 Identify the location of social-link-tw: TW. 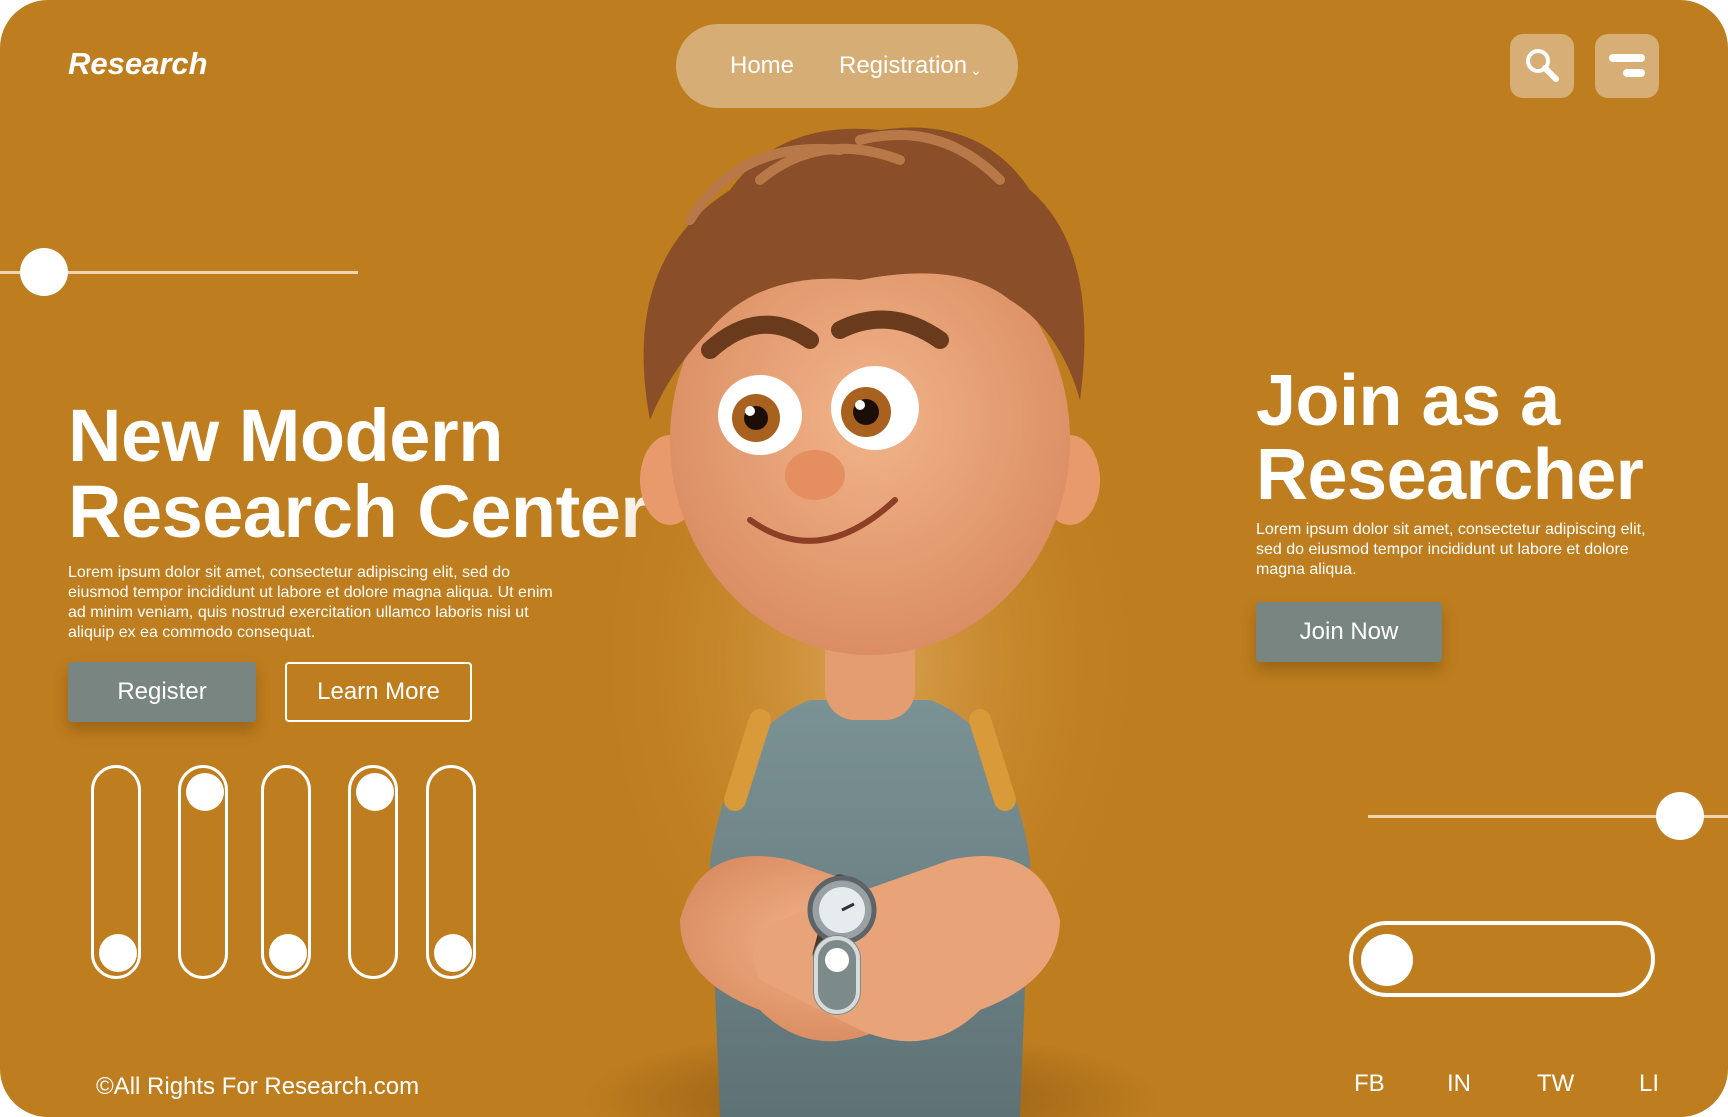
(1555, 1084).